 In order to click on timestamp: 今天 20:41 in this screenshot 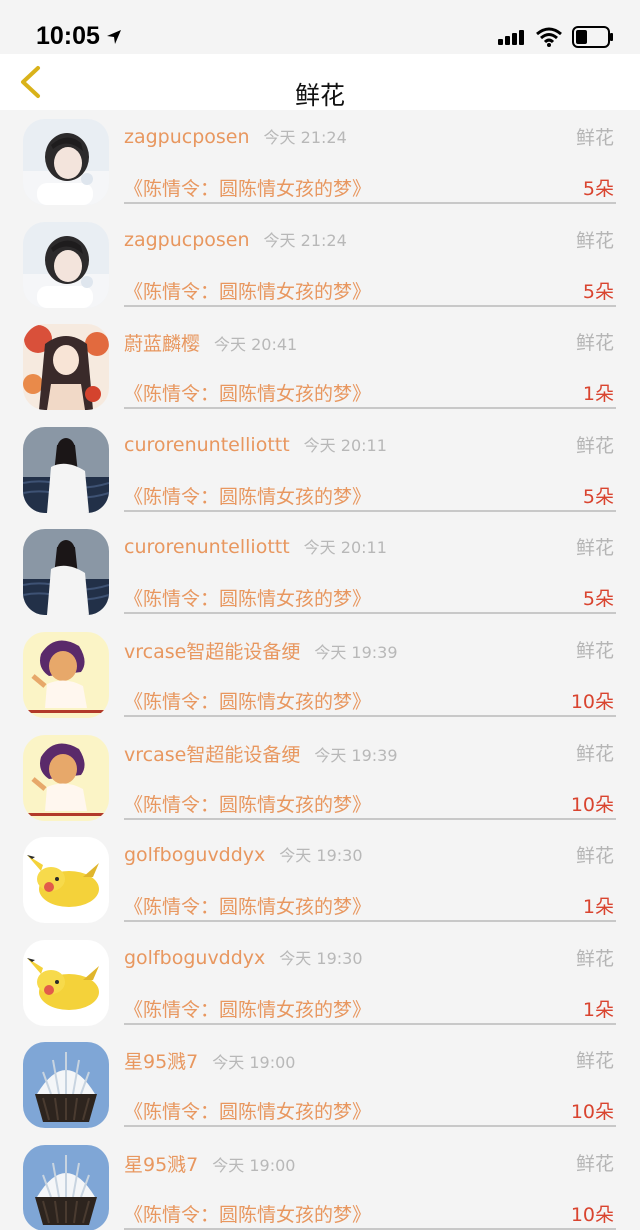, I will do `click(256, 345)`.